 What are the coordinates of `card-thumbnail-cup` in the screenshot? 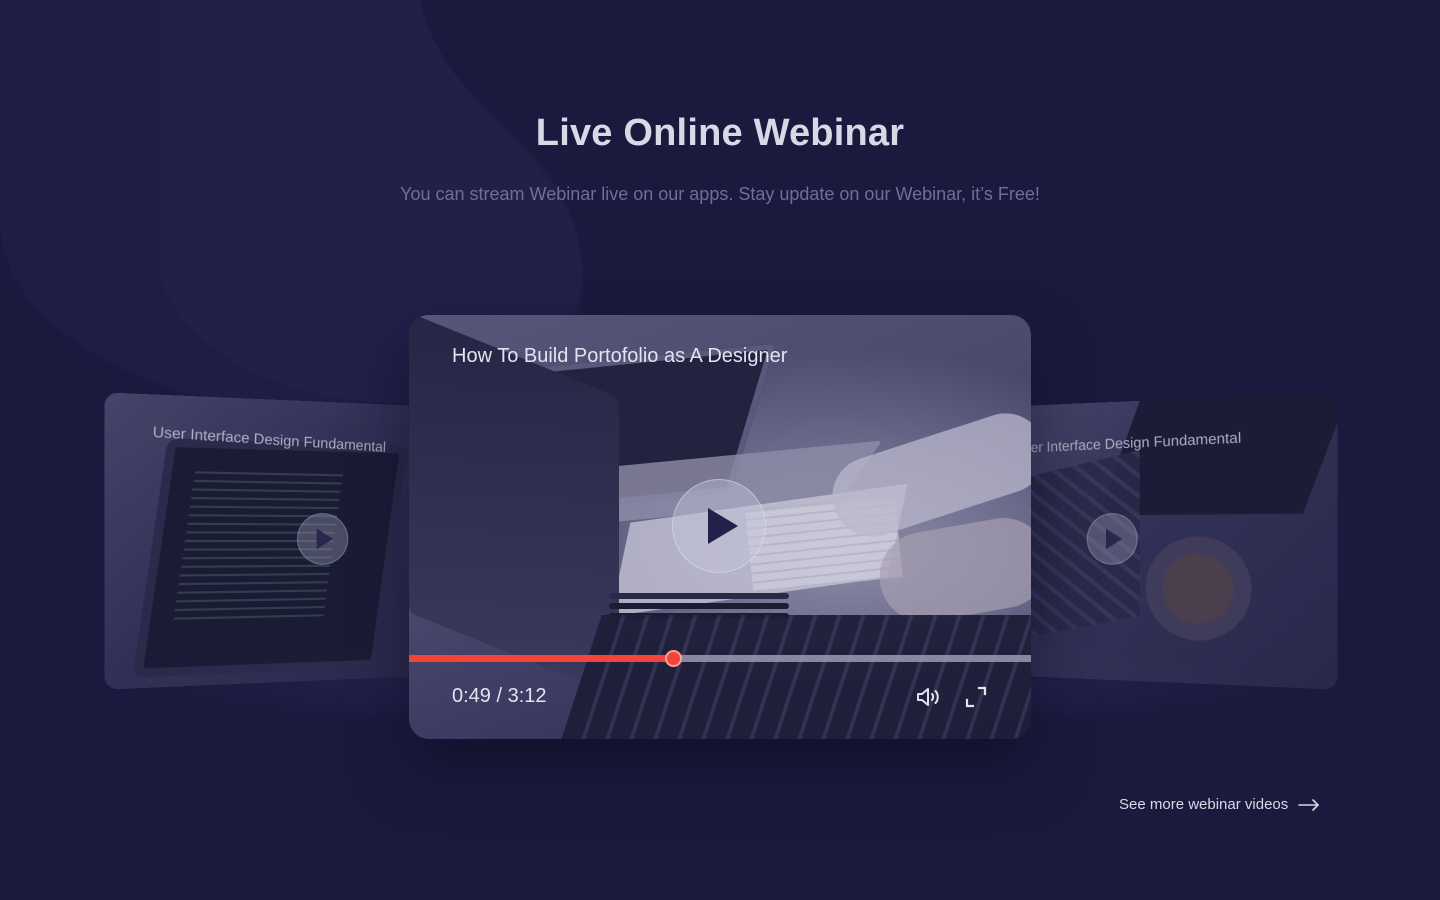 It's located at (1198, 589).